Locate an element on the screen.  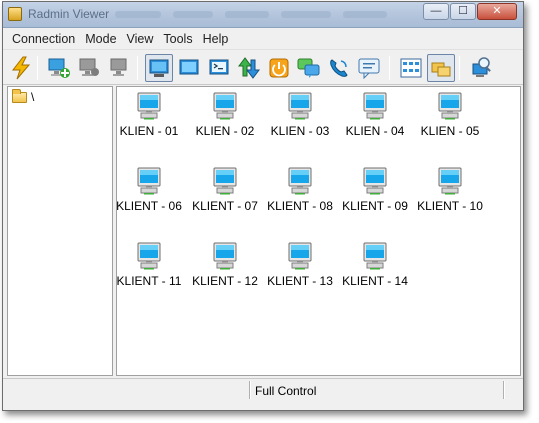
add-connection-icon is located at coordinates (59, 68).